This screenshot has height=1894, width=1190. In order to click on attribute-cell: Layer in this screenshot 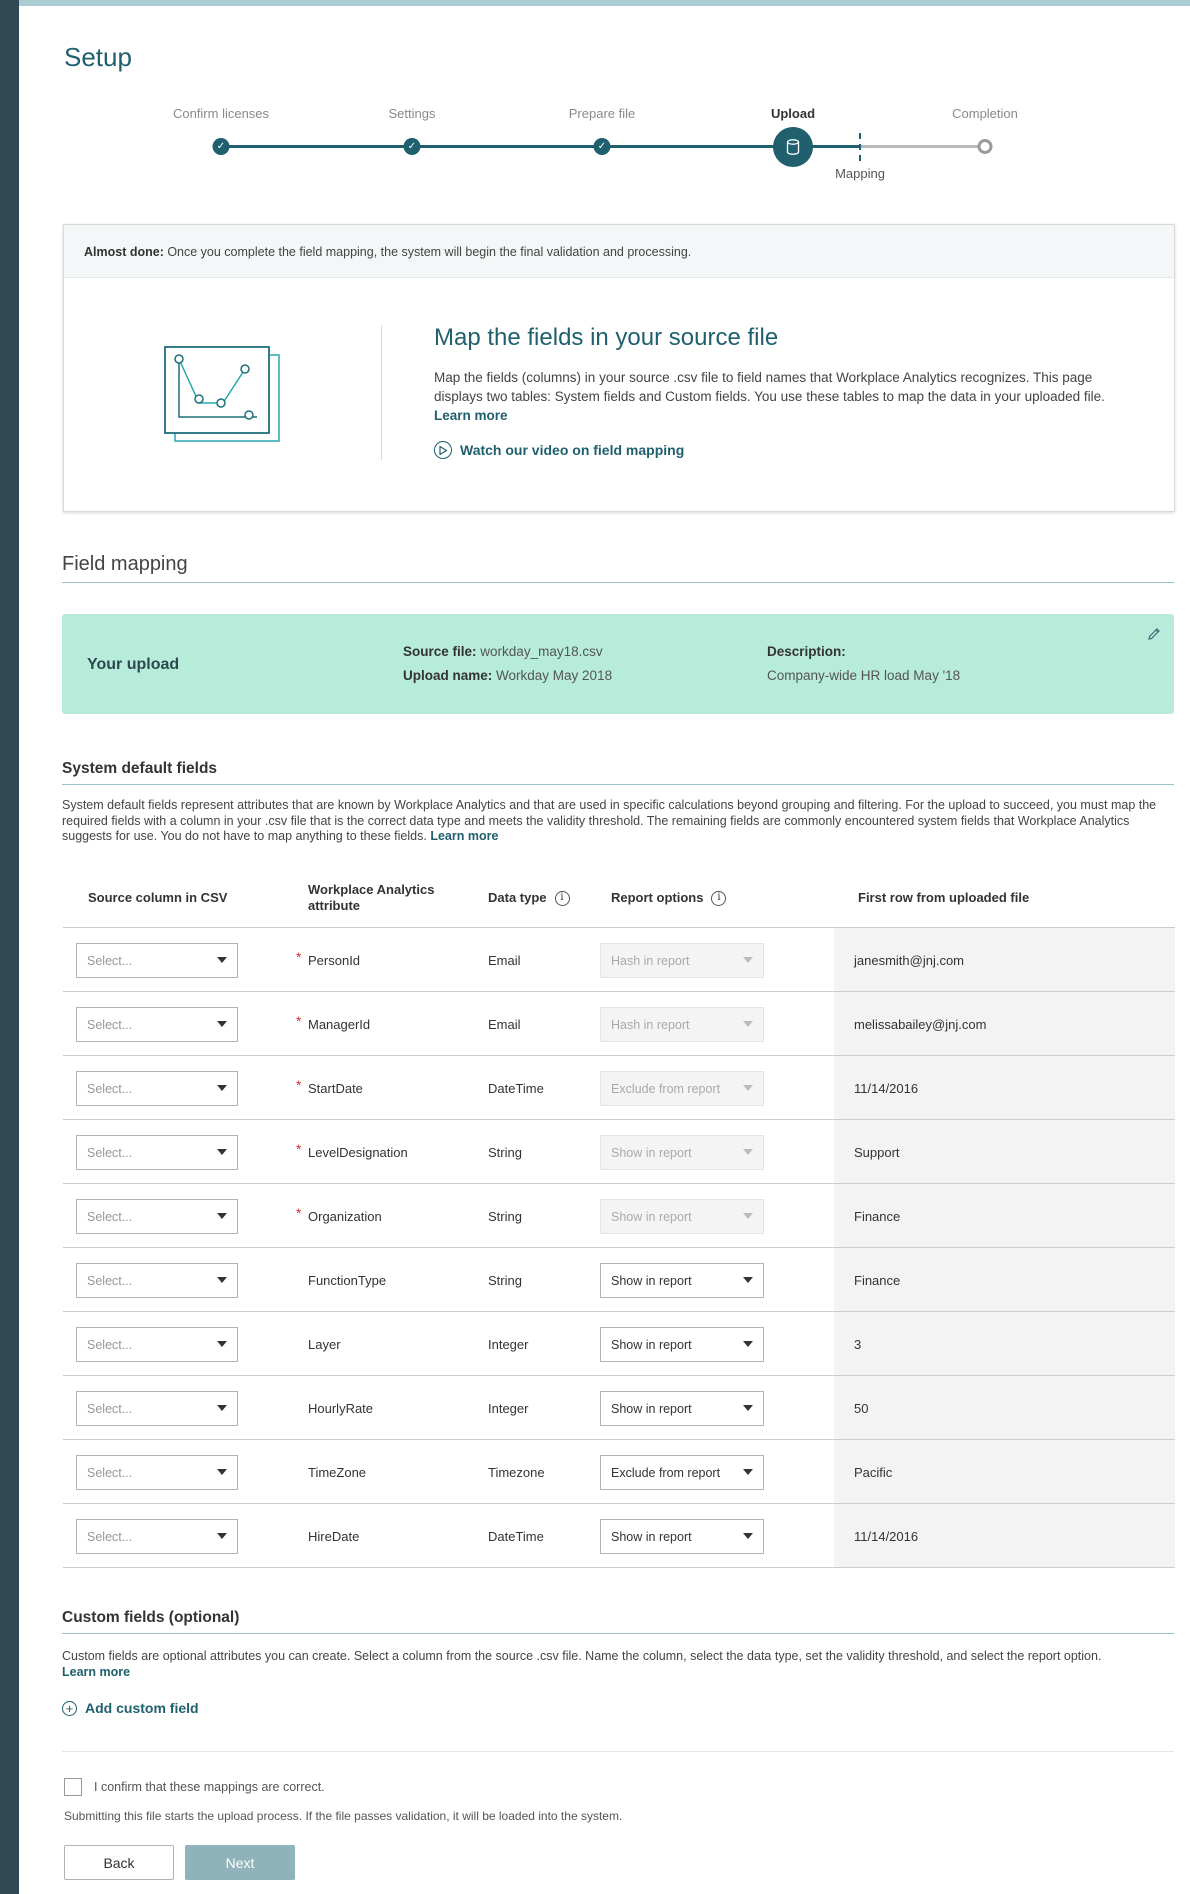, I will do `click(324, 1344)`.